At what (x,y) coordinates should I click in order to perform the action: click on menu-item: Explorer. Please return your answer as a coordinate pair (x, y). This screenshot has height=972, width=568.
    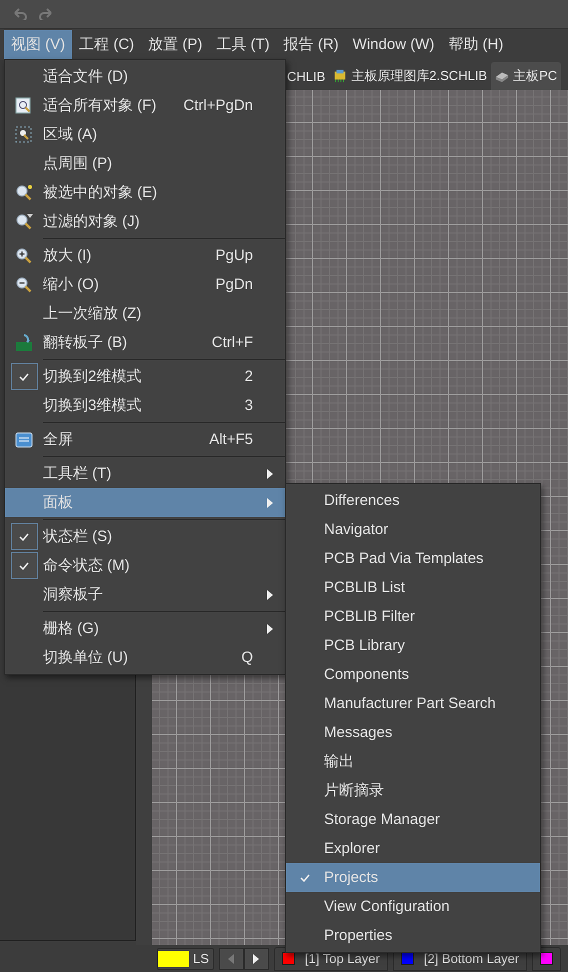
    Looking at the image, I should click on (413, 848).